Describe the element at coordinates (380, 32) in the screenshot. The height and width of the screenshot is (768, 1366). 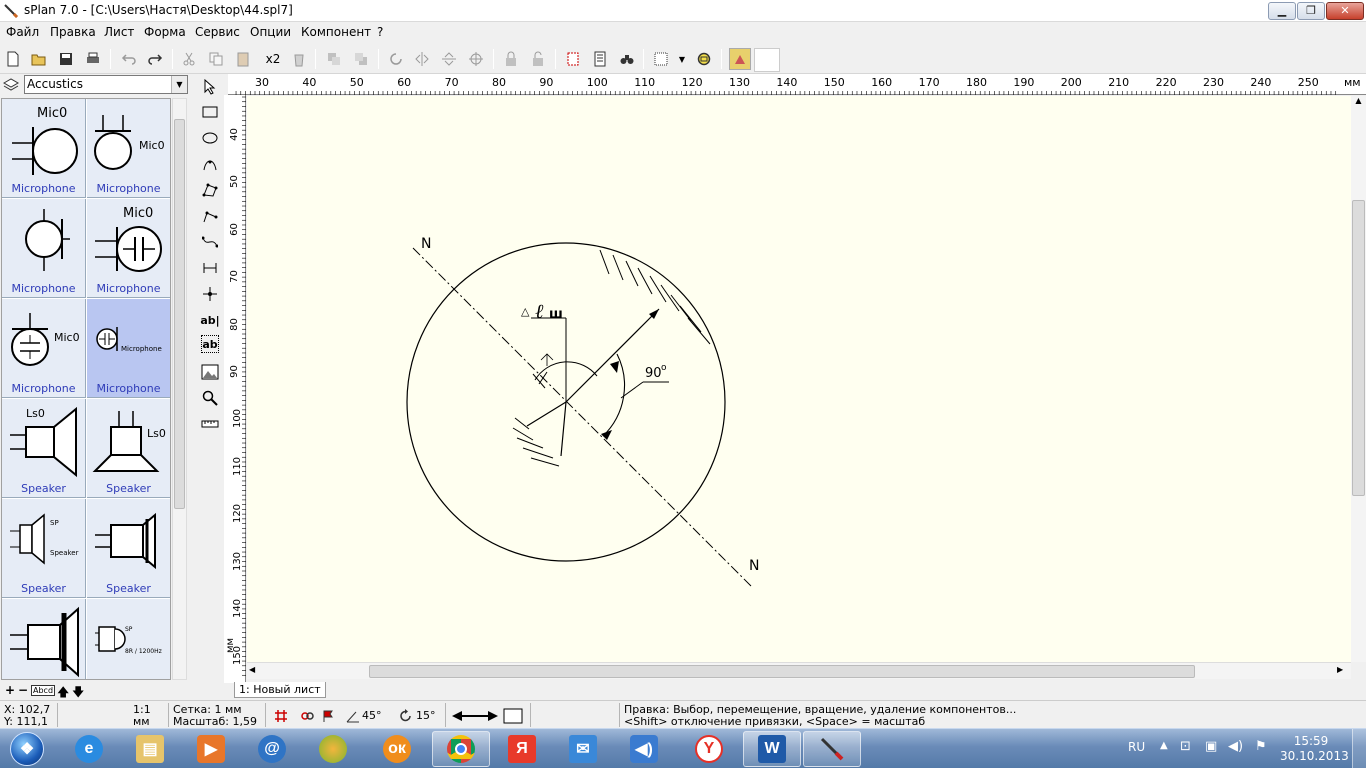
I see `menu-help: ?` at that location.